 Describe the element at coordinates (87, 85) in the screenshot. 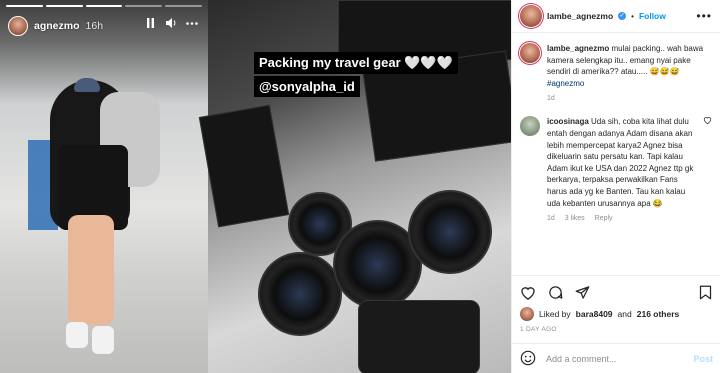

I see `man-cap` at that location.